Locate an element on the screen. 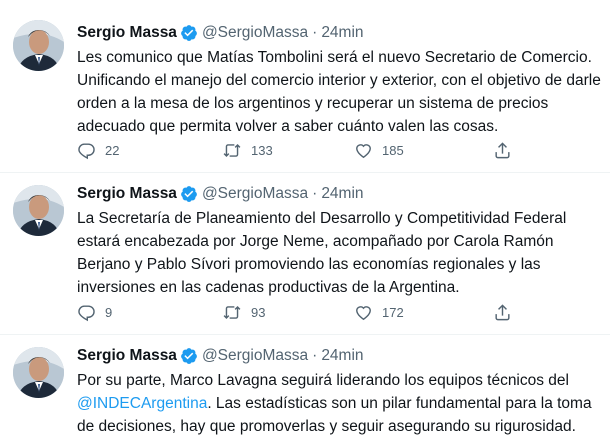 The height and width of the screenshot is (436, 610). reply-button: 22 is located at coordinates (98, 150).